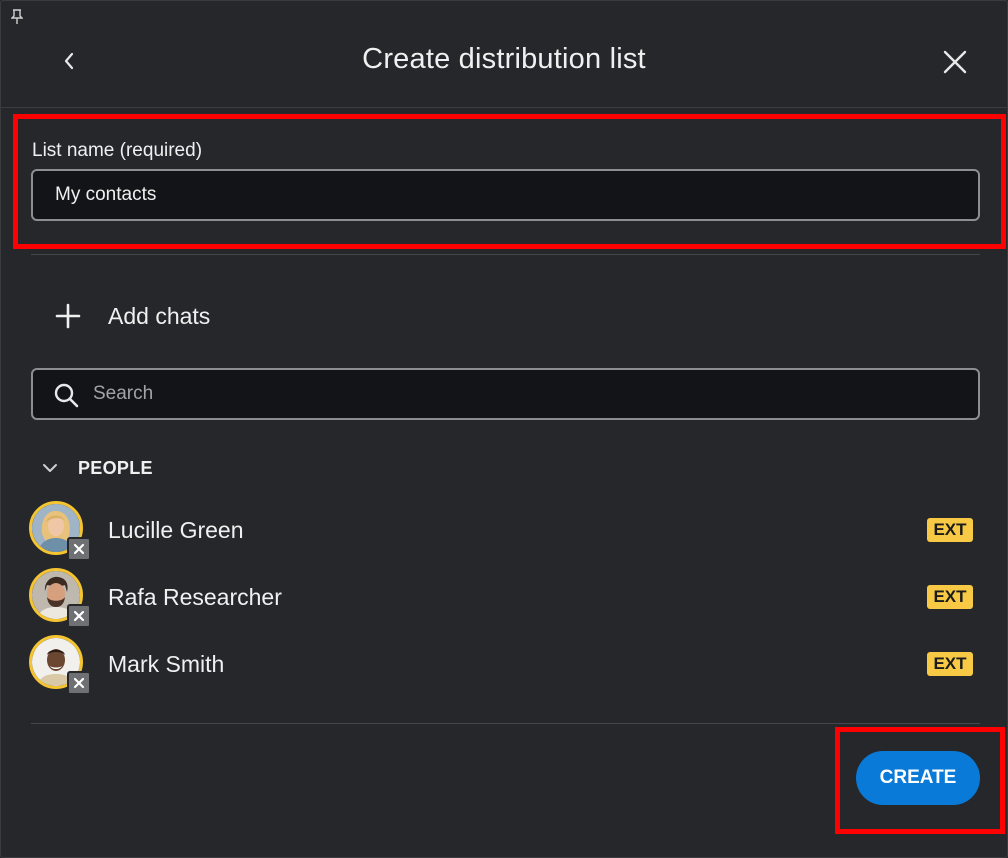 The height and width of the screenshot is (858, 1008). What do you see at coordinates (918, 778) in the screenshot?
I see `create-button: CREATE` at bounding box center [918, 778].